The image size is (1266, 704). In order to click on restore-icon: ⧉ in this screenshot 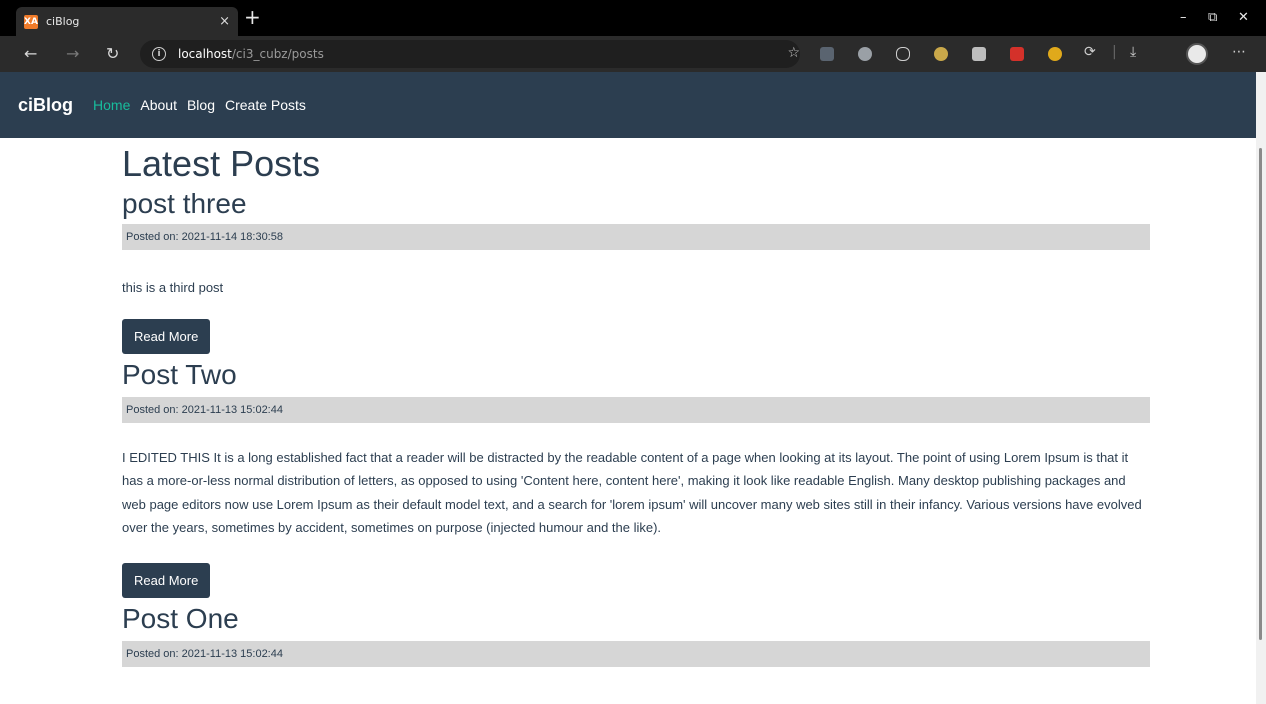, I will do `click(1212, 17)`.